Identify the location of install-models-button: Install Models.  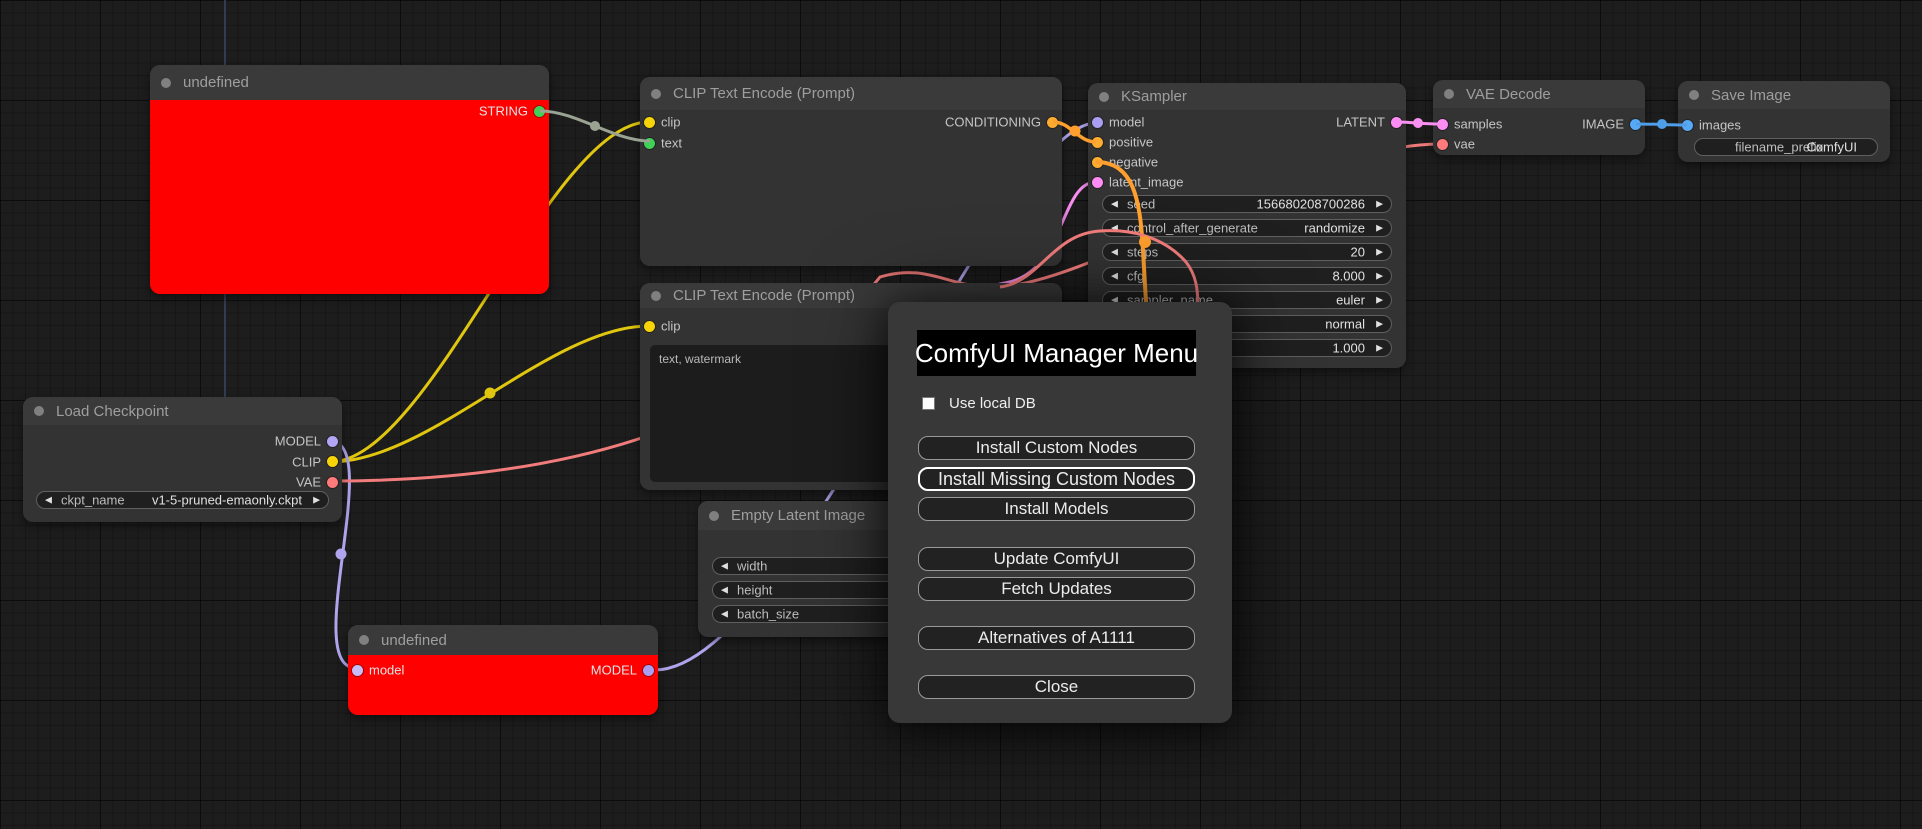
(1056, 509).